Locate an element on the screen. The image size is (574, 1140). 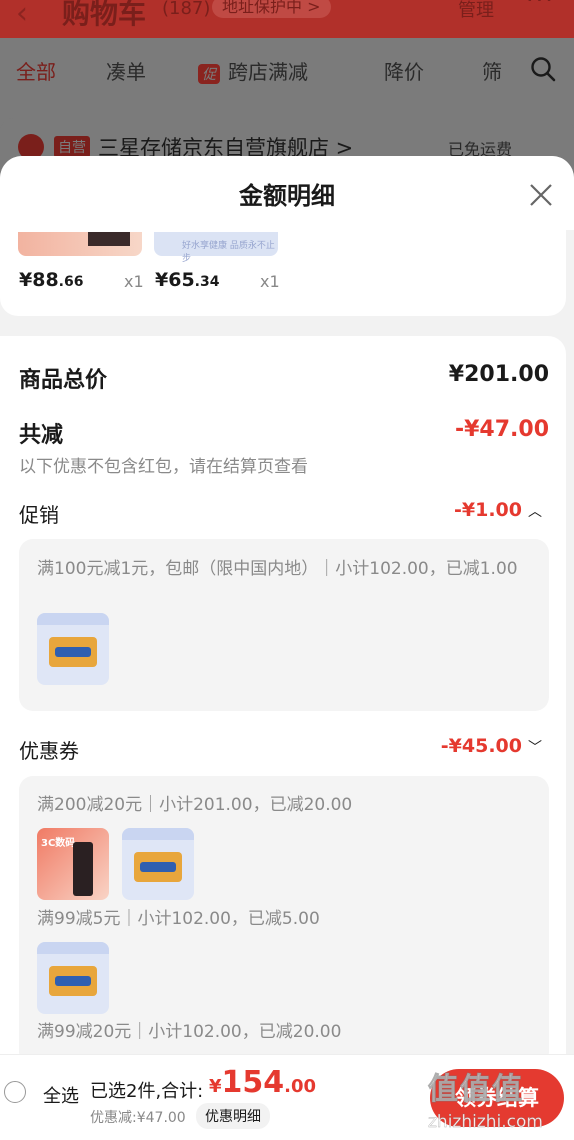
tab-cross-store: 促跨店满减 is located at coordinates (253, 70).